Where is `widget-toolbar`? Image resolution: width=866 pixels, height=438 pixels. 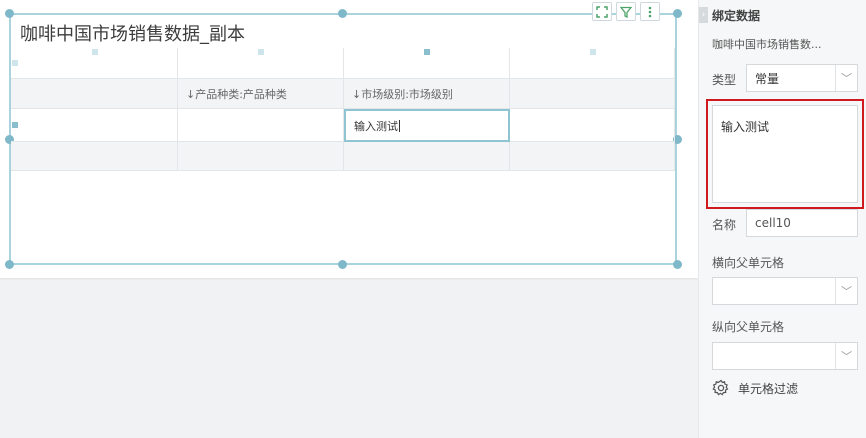
widget-toolbar is located at coordinates (626, 11).